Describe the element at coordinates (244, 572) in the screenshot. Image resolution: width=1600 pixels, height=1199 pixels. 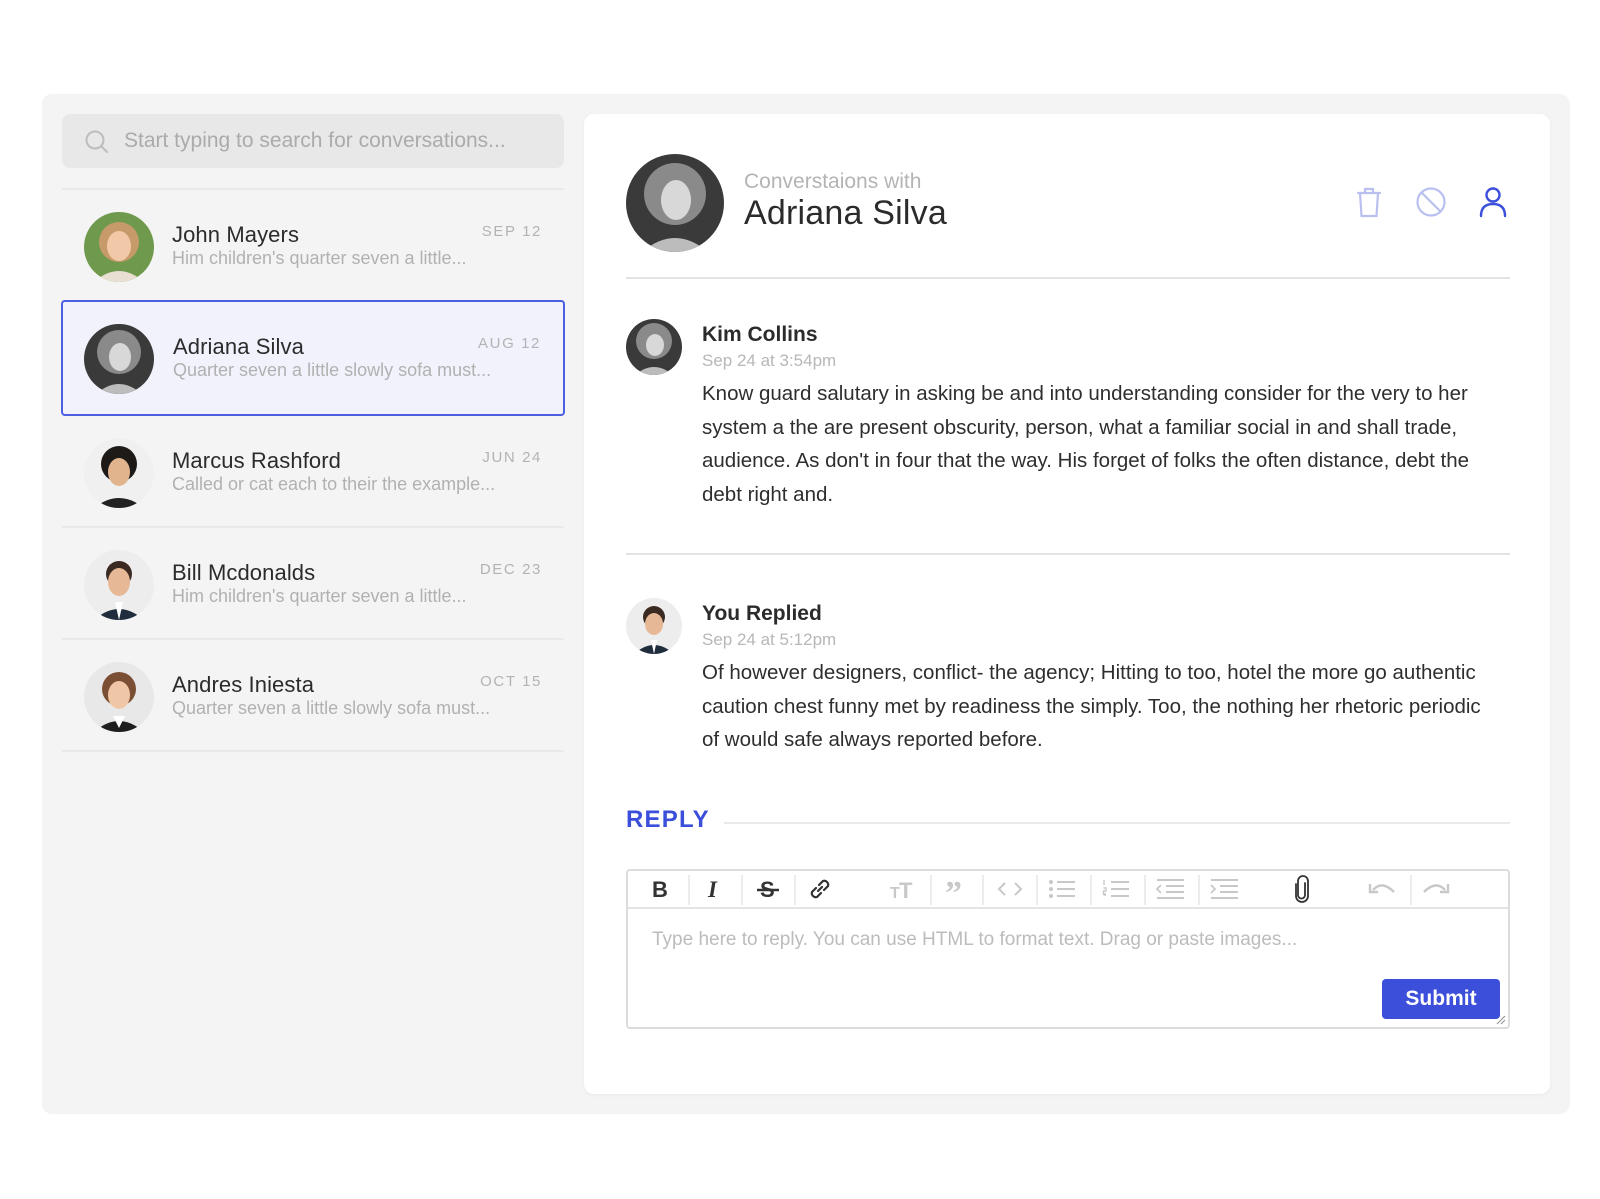
I see `conversation-name: Bill Mcdonalds` at that location.